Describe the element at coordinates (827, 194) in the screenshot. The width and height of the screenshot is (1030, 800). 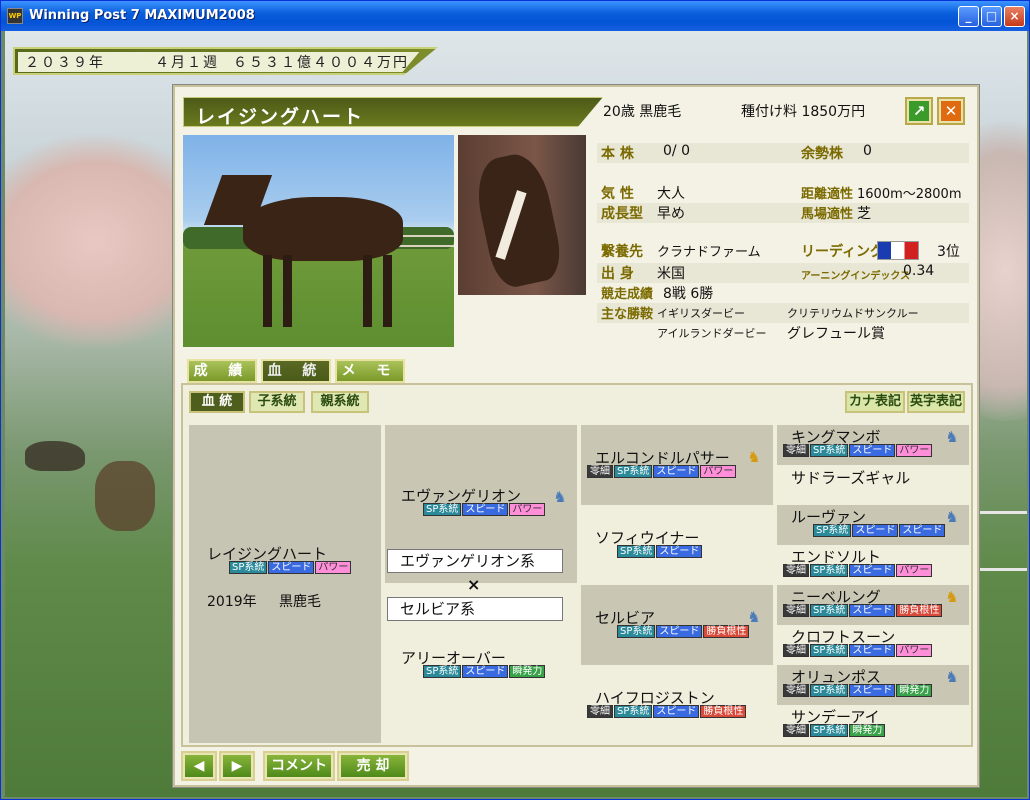
I see `kyori-label: 距離適性` at that location.